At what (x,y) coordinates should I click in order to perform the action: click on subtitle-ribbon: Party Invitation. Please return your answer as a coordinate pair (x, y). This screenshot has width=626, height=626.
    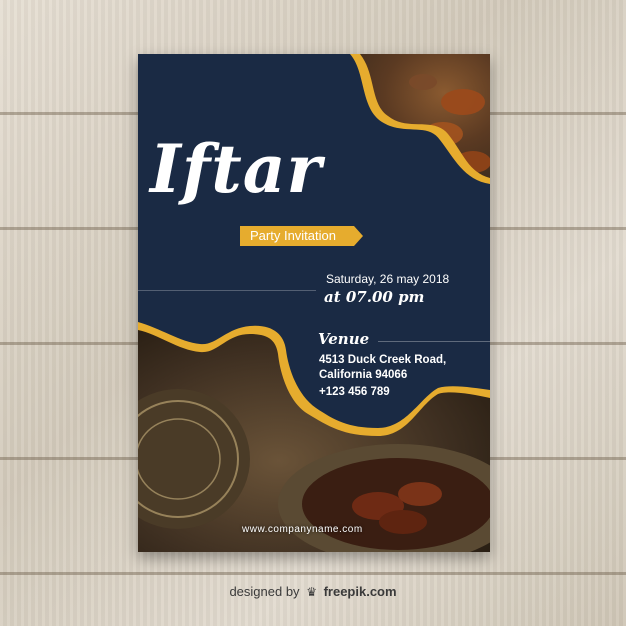
    Looking at the image, I should click on (301, 236).